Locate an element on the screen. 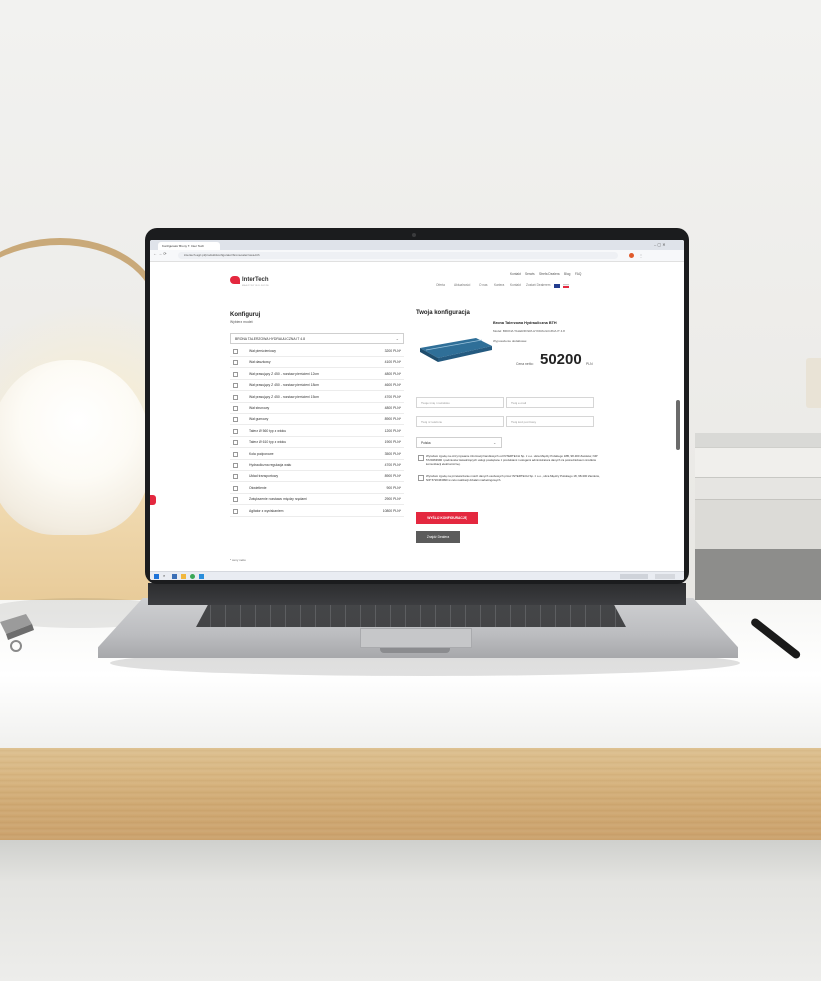 Image resolution: width=821 pixels, height=981 pixels. model-label: Wybierz model: is located at coordinates (242, 322).